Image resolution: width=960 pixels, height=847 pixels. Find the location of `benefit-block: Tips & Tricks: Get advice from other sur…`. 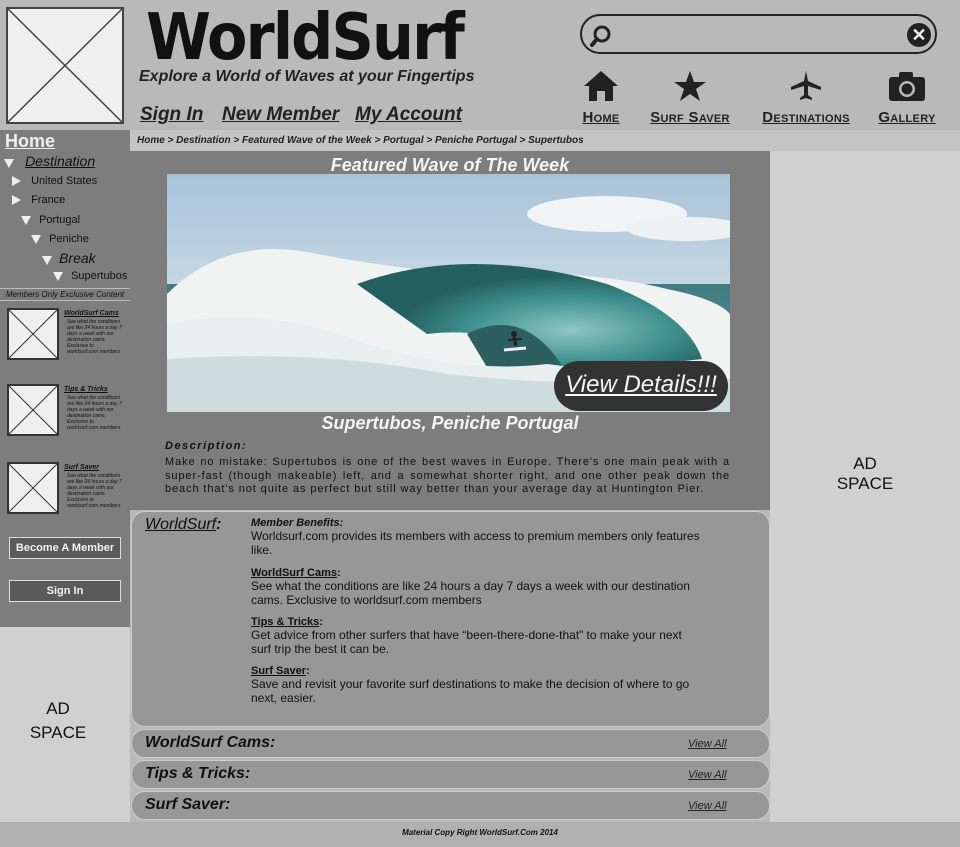

benefit-block: Tips & Tricks: Get advice from other sur… is located at coordinates (476, 636).